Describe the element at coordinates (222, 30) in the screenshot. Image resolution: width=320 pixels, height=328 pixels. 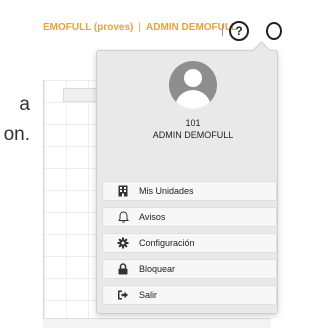
I see `divider` at that location.